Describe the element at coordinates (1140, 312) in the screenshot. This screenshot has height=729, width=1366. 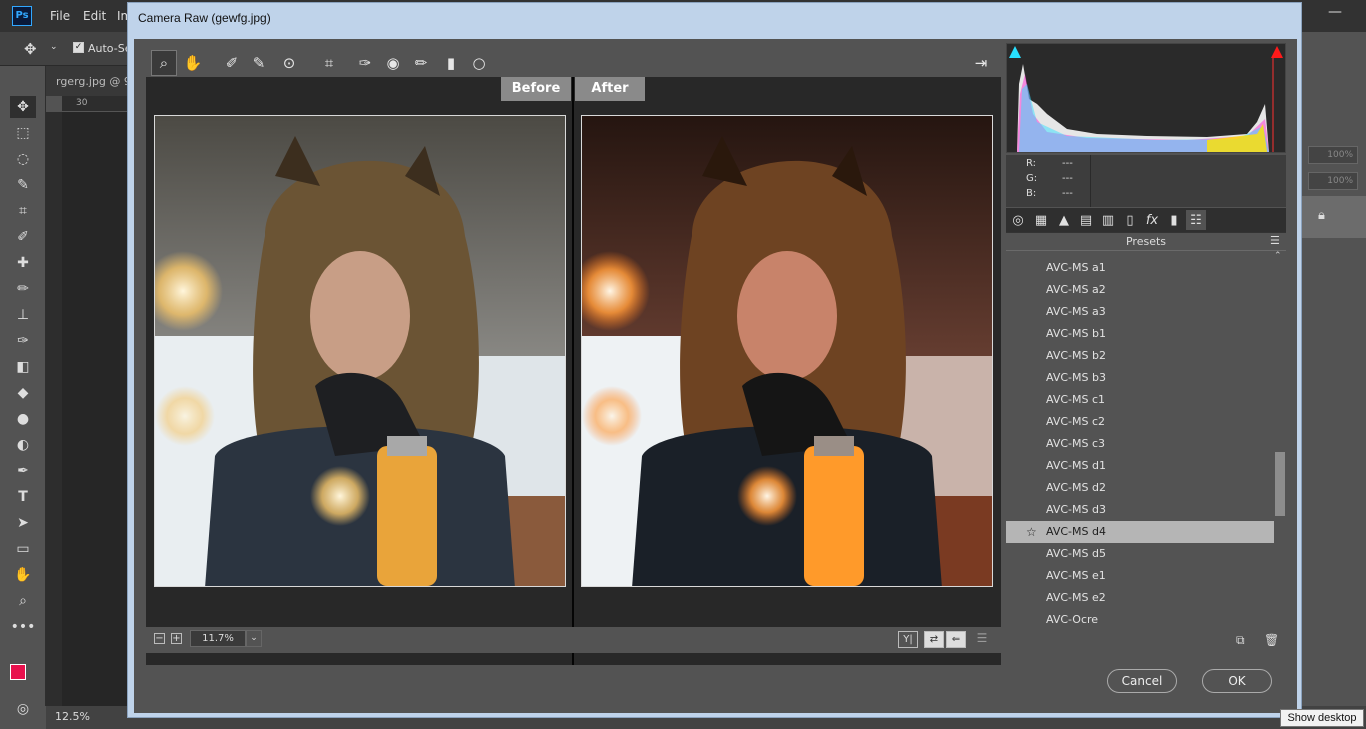
I see `preset-item: AVC-MS a3` at that location.